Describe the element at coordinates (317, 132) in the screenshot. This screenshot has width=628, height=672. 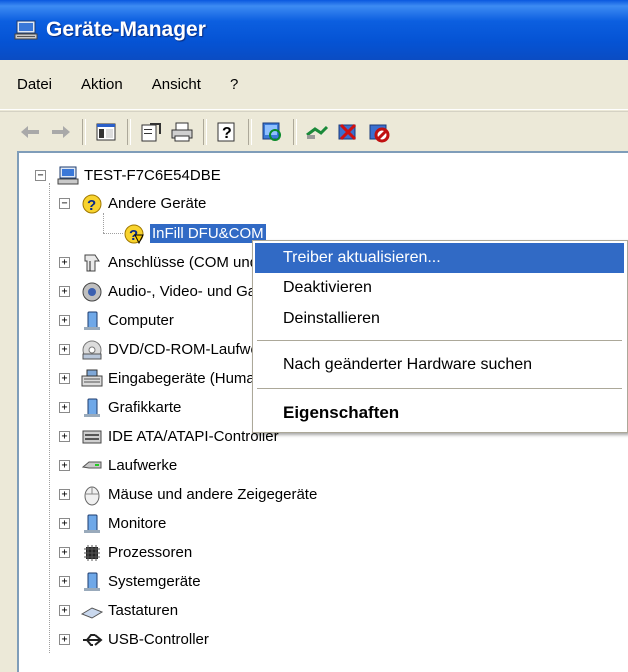
I see `update-driver-icon` at that location.